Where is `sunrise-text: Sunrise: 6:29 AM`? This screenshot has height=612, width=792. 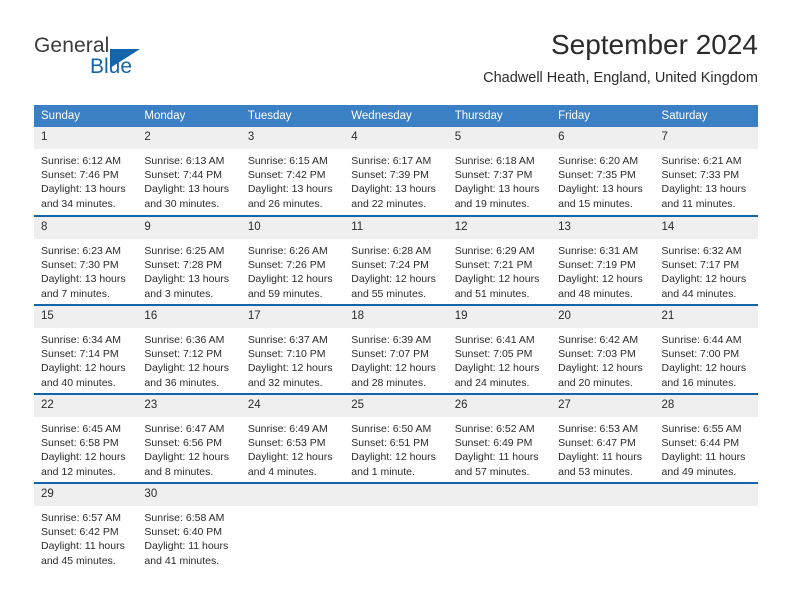
sunrise-text: Sunrise: 6:29 AM is located at coordinates (494, 251).